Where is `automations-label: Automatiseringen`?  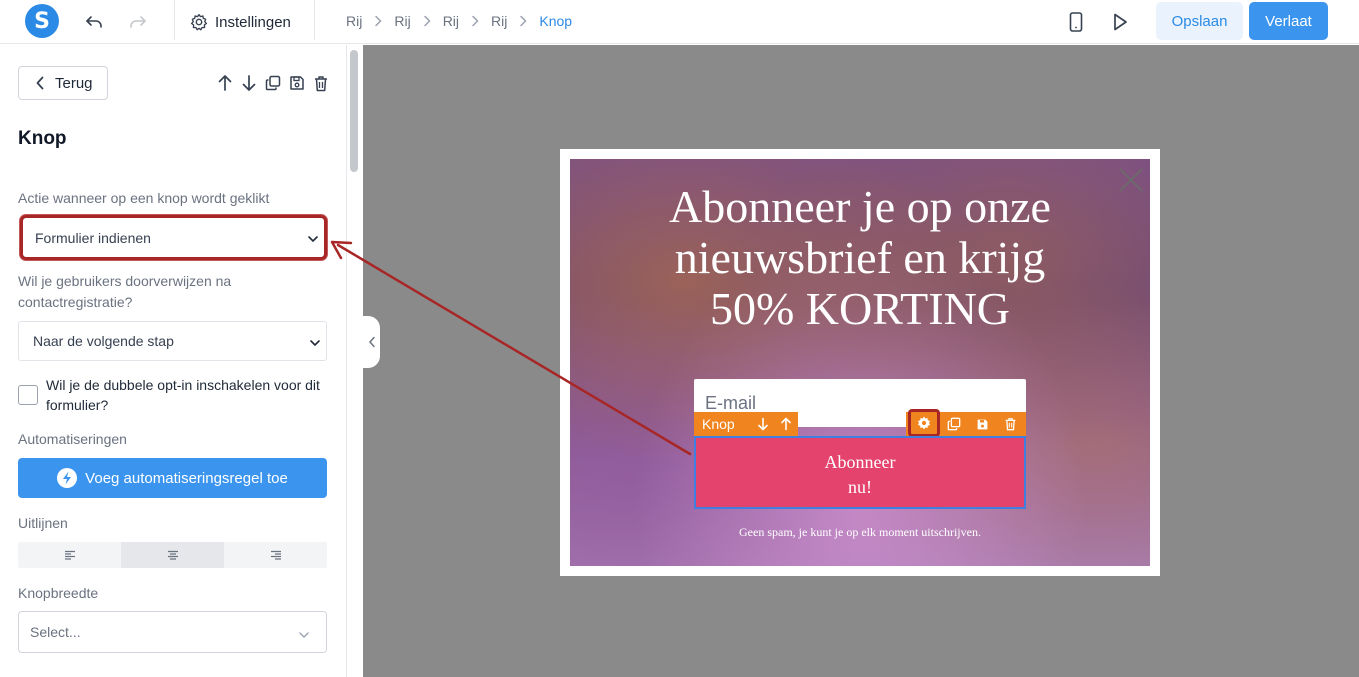
automations-label: Automatiseringen is located at coordinates (72, 439).